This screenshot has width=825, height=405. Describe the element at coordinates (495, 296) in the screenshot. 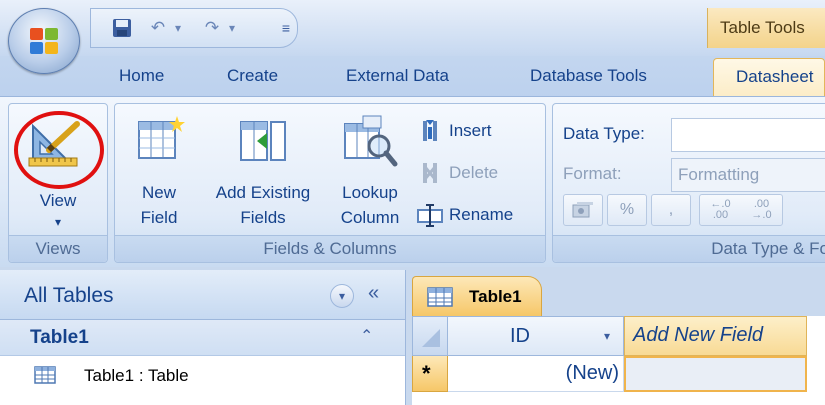

I see `document-tab-label: Table1` at that location.